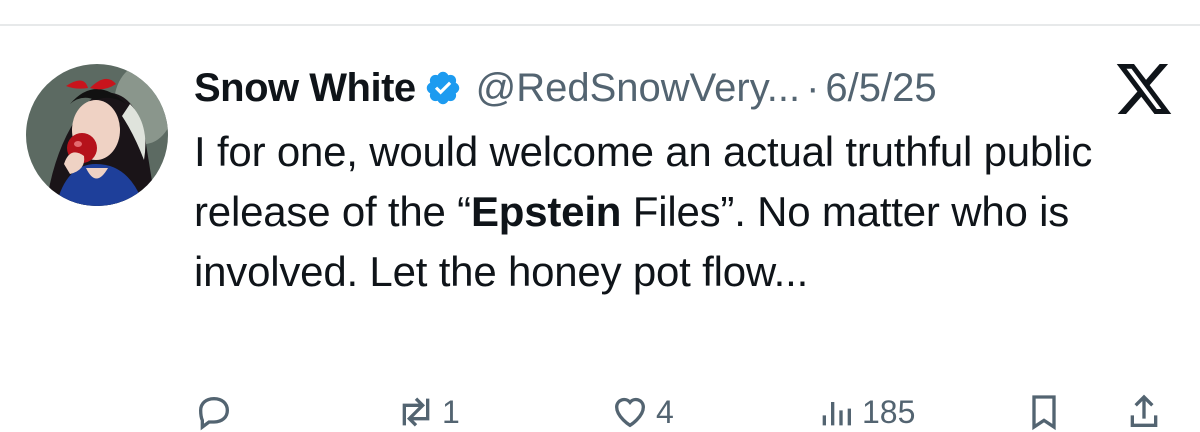 This screenshot has width=1200, height=432. I want to click on avatar-image, so click(97, 135).